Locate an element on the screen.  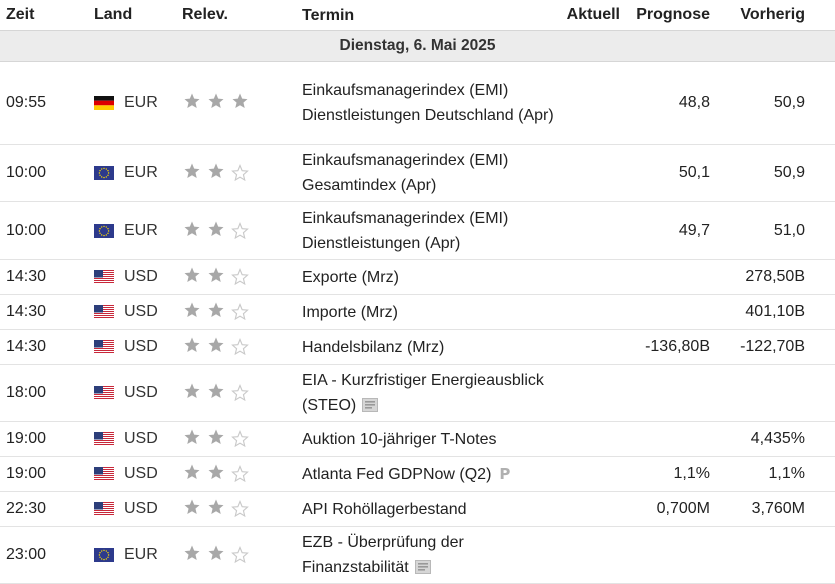
event-name-text: Handelsbilanz (Mrz) is located at coordinates (373, 347).